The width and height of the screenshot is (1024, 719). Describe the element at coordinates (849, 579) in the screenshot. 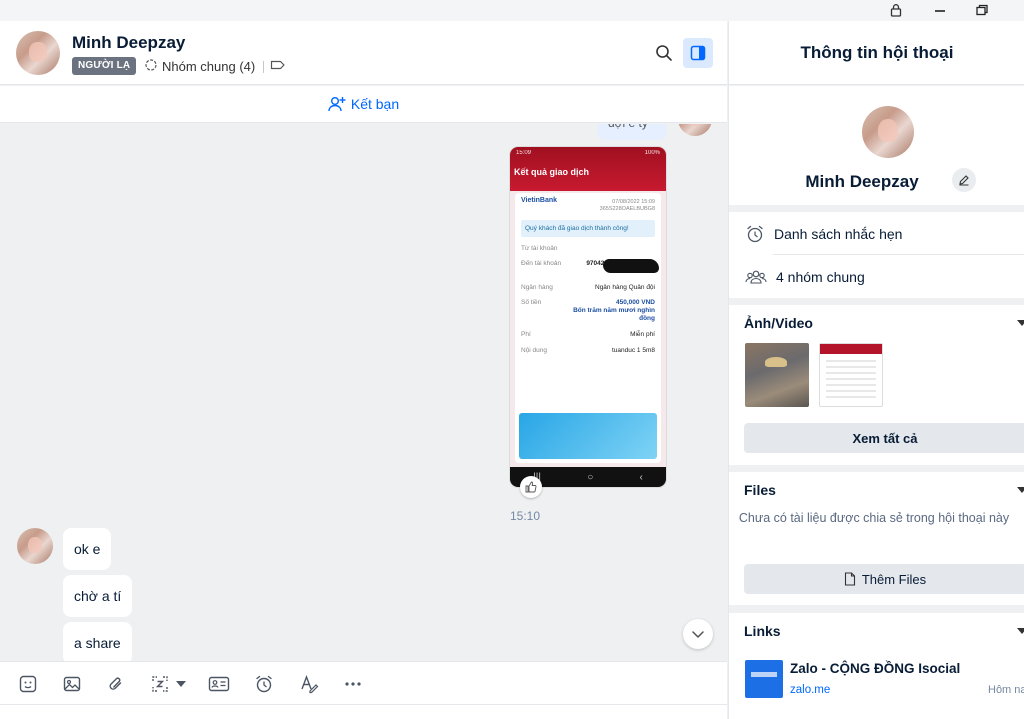

I see `file-icon` at that location.